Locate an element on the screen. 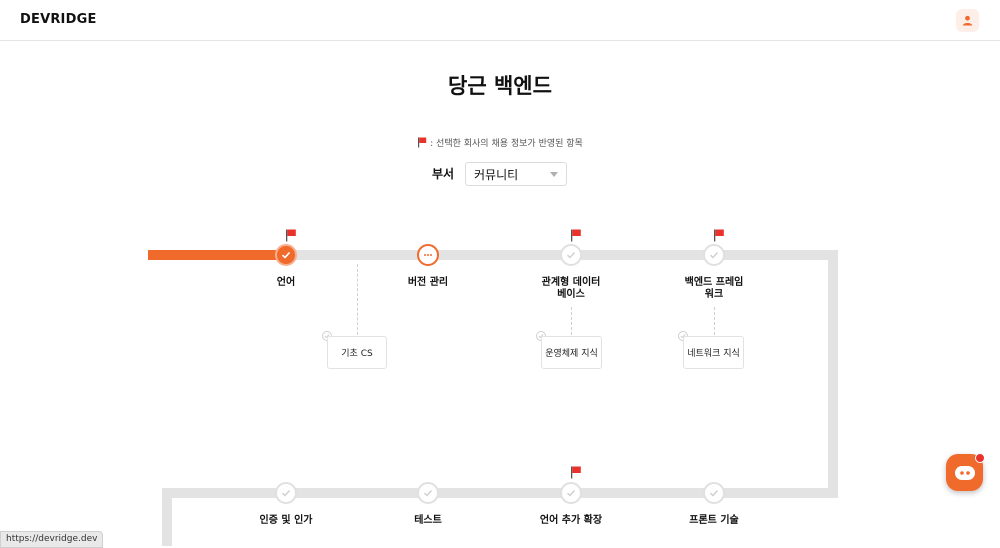 The image size is (1000, 548). track-row2 is located at coordinates (500, 493).